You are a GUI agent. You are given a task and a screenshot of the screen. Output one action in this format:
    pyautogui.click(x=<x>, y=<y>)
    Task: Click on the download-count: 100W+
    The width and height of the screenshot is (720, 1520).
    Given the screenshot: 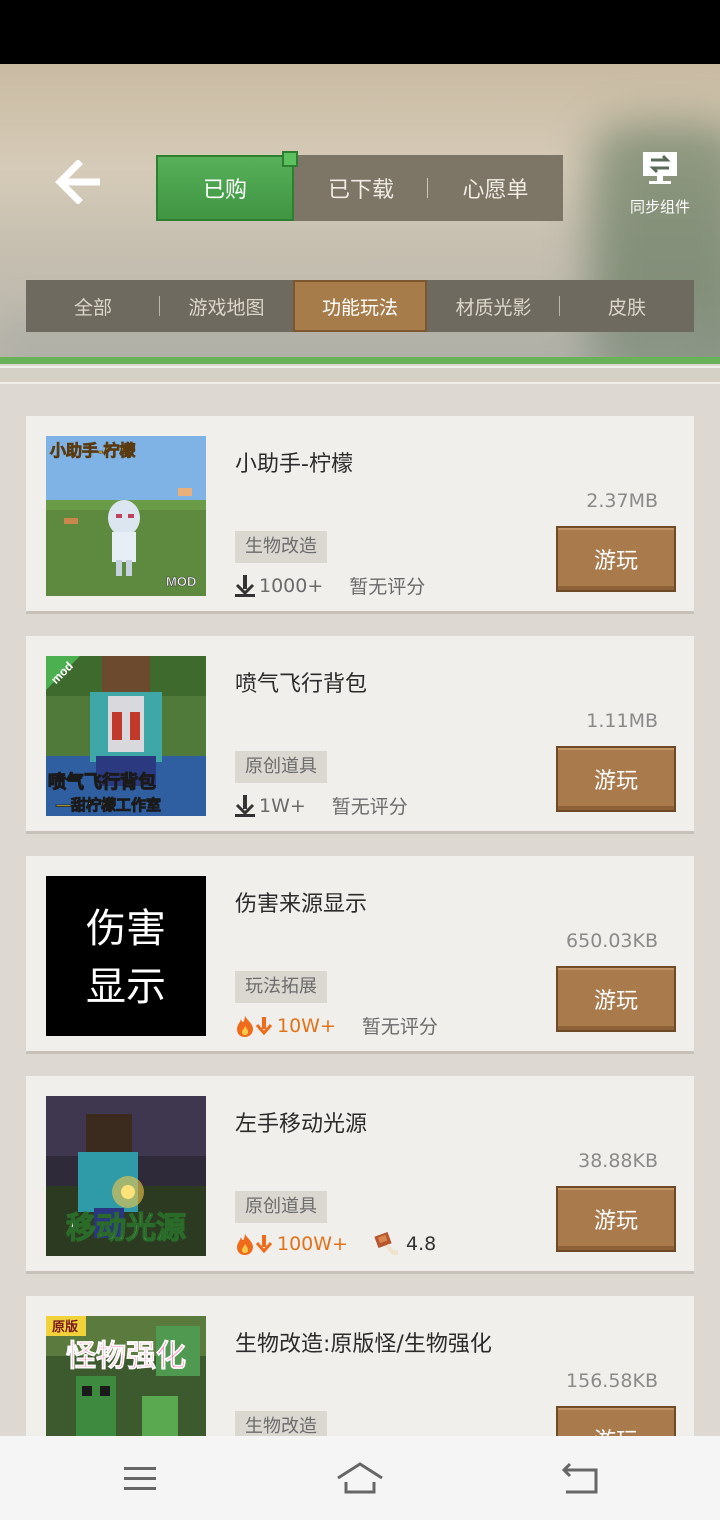 What is the action you would take?
    pyautogui.click(x=291, y=1244)
    